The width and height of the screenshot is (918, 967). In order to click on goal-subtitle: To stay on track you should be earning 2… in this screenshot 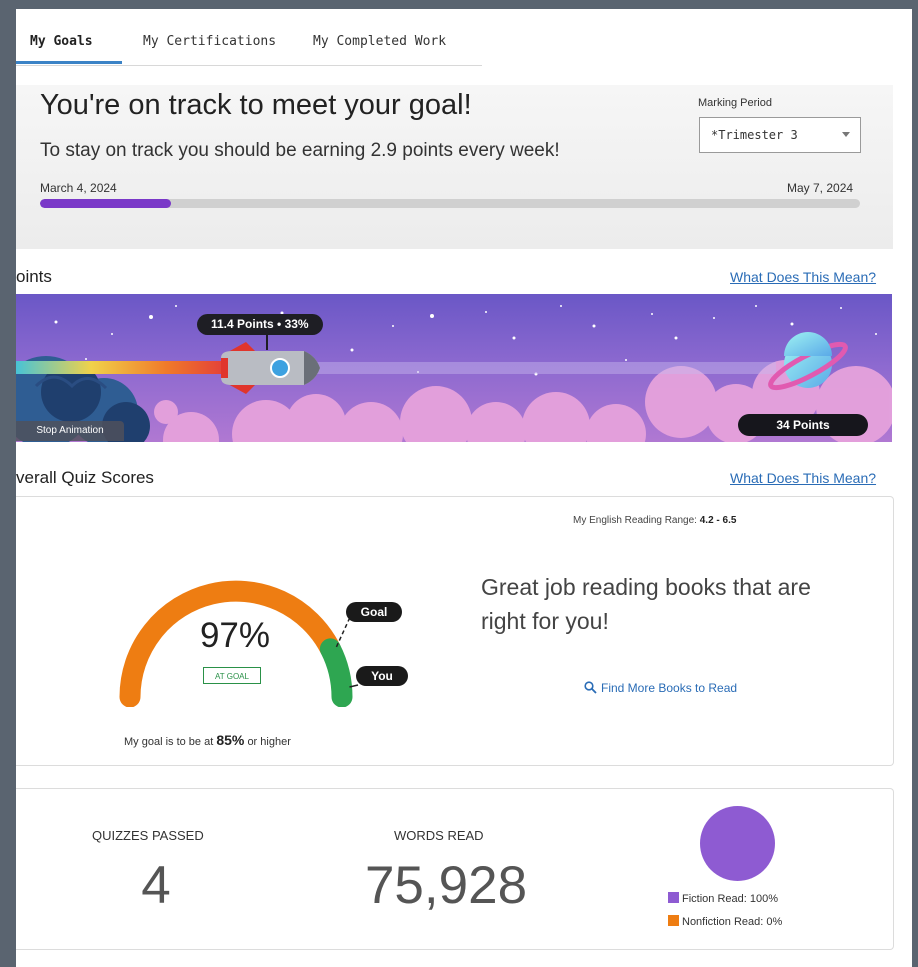, I will do `click(300, 150)`.